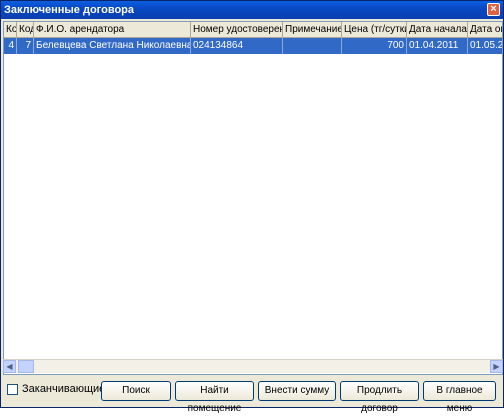 The height and width of the screenshot is (418, 504). Describe the element at coordinates (25, 30) in the screenshot. I see `column-header-code-2: Код` at that location.